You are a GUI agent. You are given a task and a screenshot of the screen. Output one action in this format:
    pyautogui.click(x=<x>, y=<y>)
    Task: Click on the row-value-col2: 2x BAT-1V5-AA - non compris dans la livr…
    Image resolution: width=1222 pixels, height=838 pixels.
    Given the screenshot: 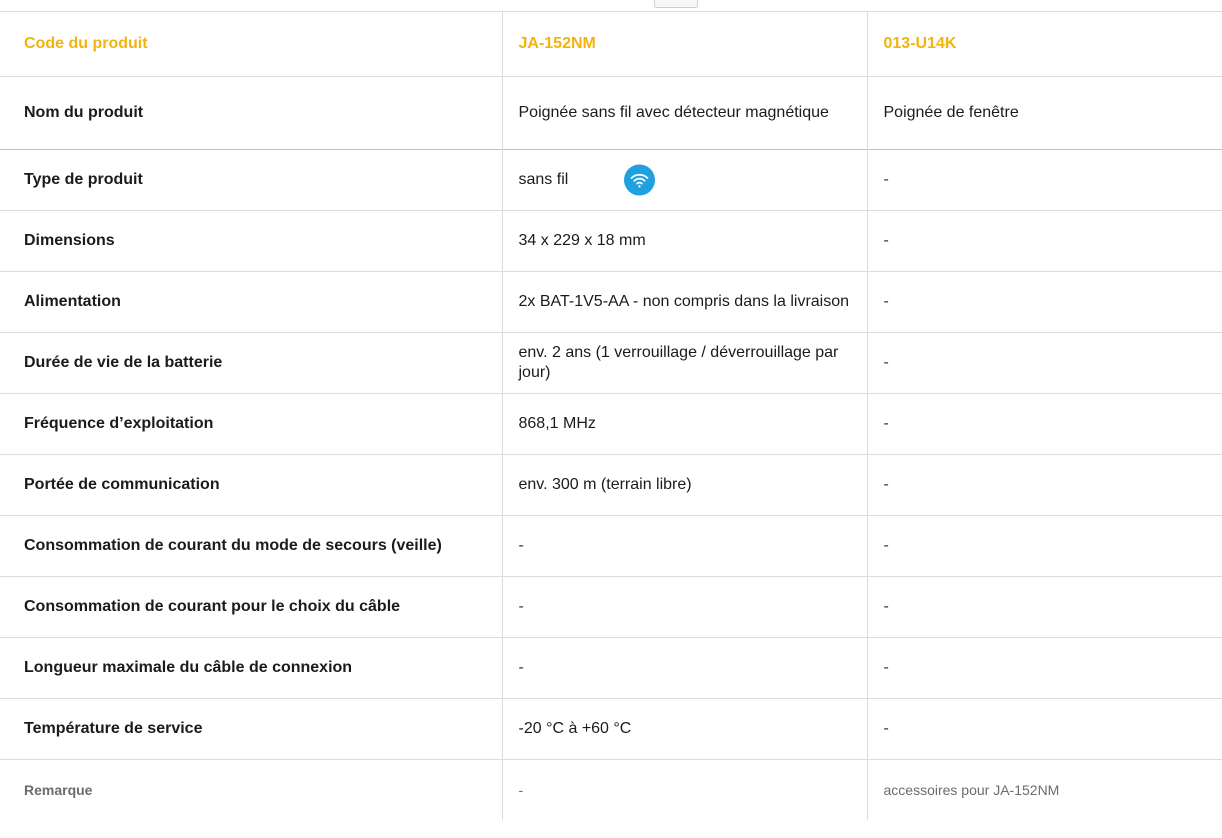 What is the action you would take?
    pyautogui.click(x=684, y=302)
    